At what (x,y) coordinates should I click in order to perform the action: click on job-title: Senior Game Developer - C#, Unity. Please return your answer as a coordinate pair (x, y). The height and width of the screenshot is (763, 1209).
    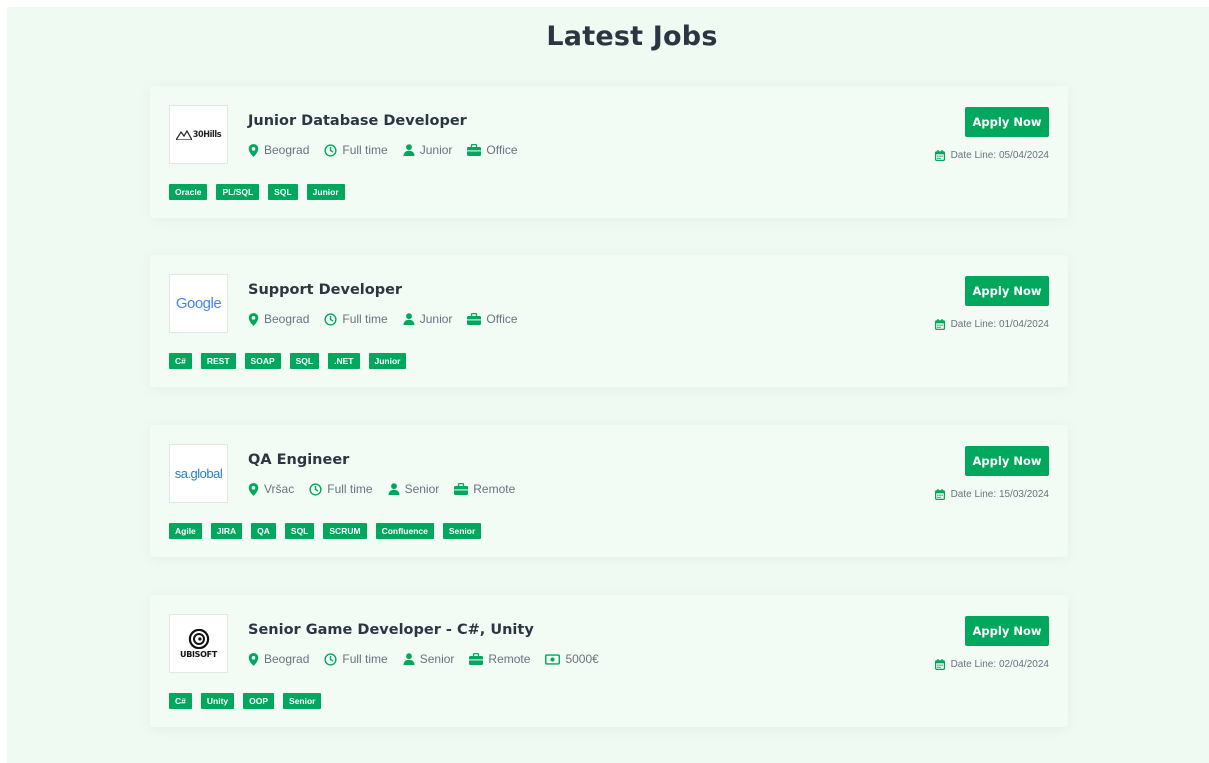
    Looking at the image, I should click on (391, 630).